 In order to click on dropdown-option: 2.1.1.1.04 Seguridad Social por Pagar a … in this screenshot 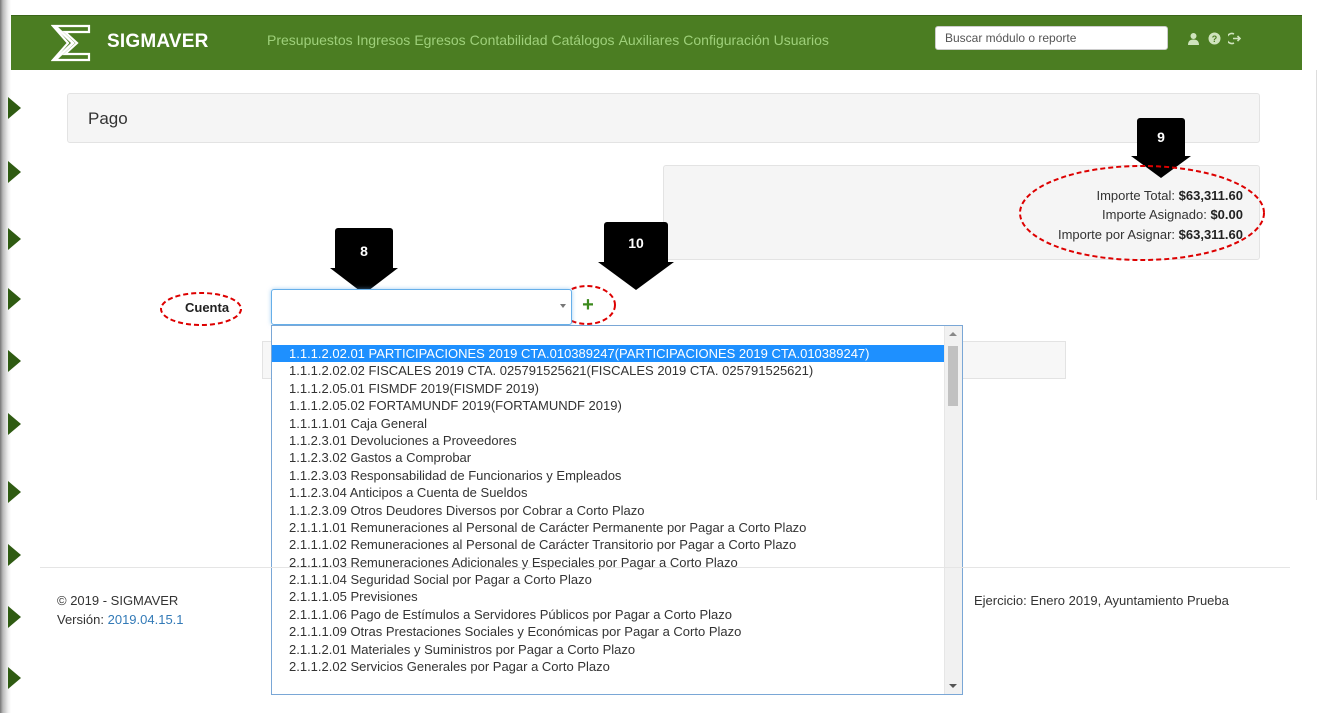, I will do `click(608, 579)`.